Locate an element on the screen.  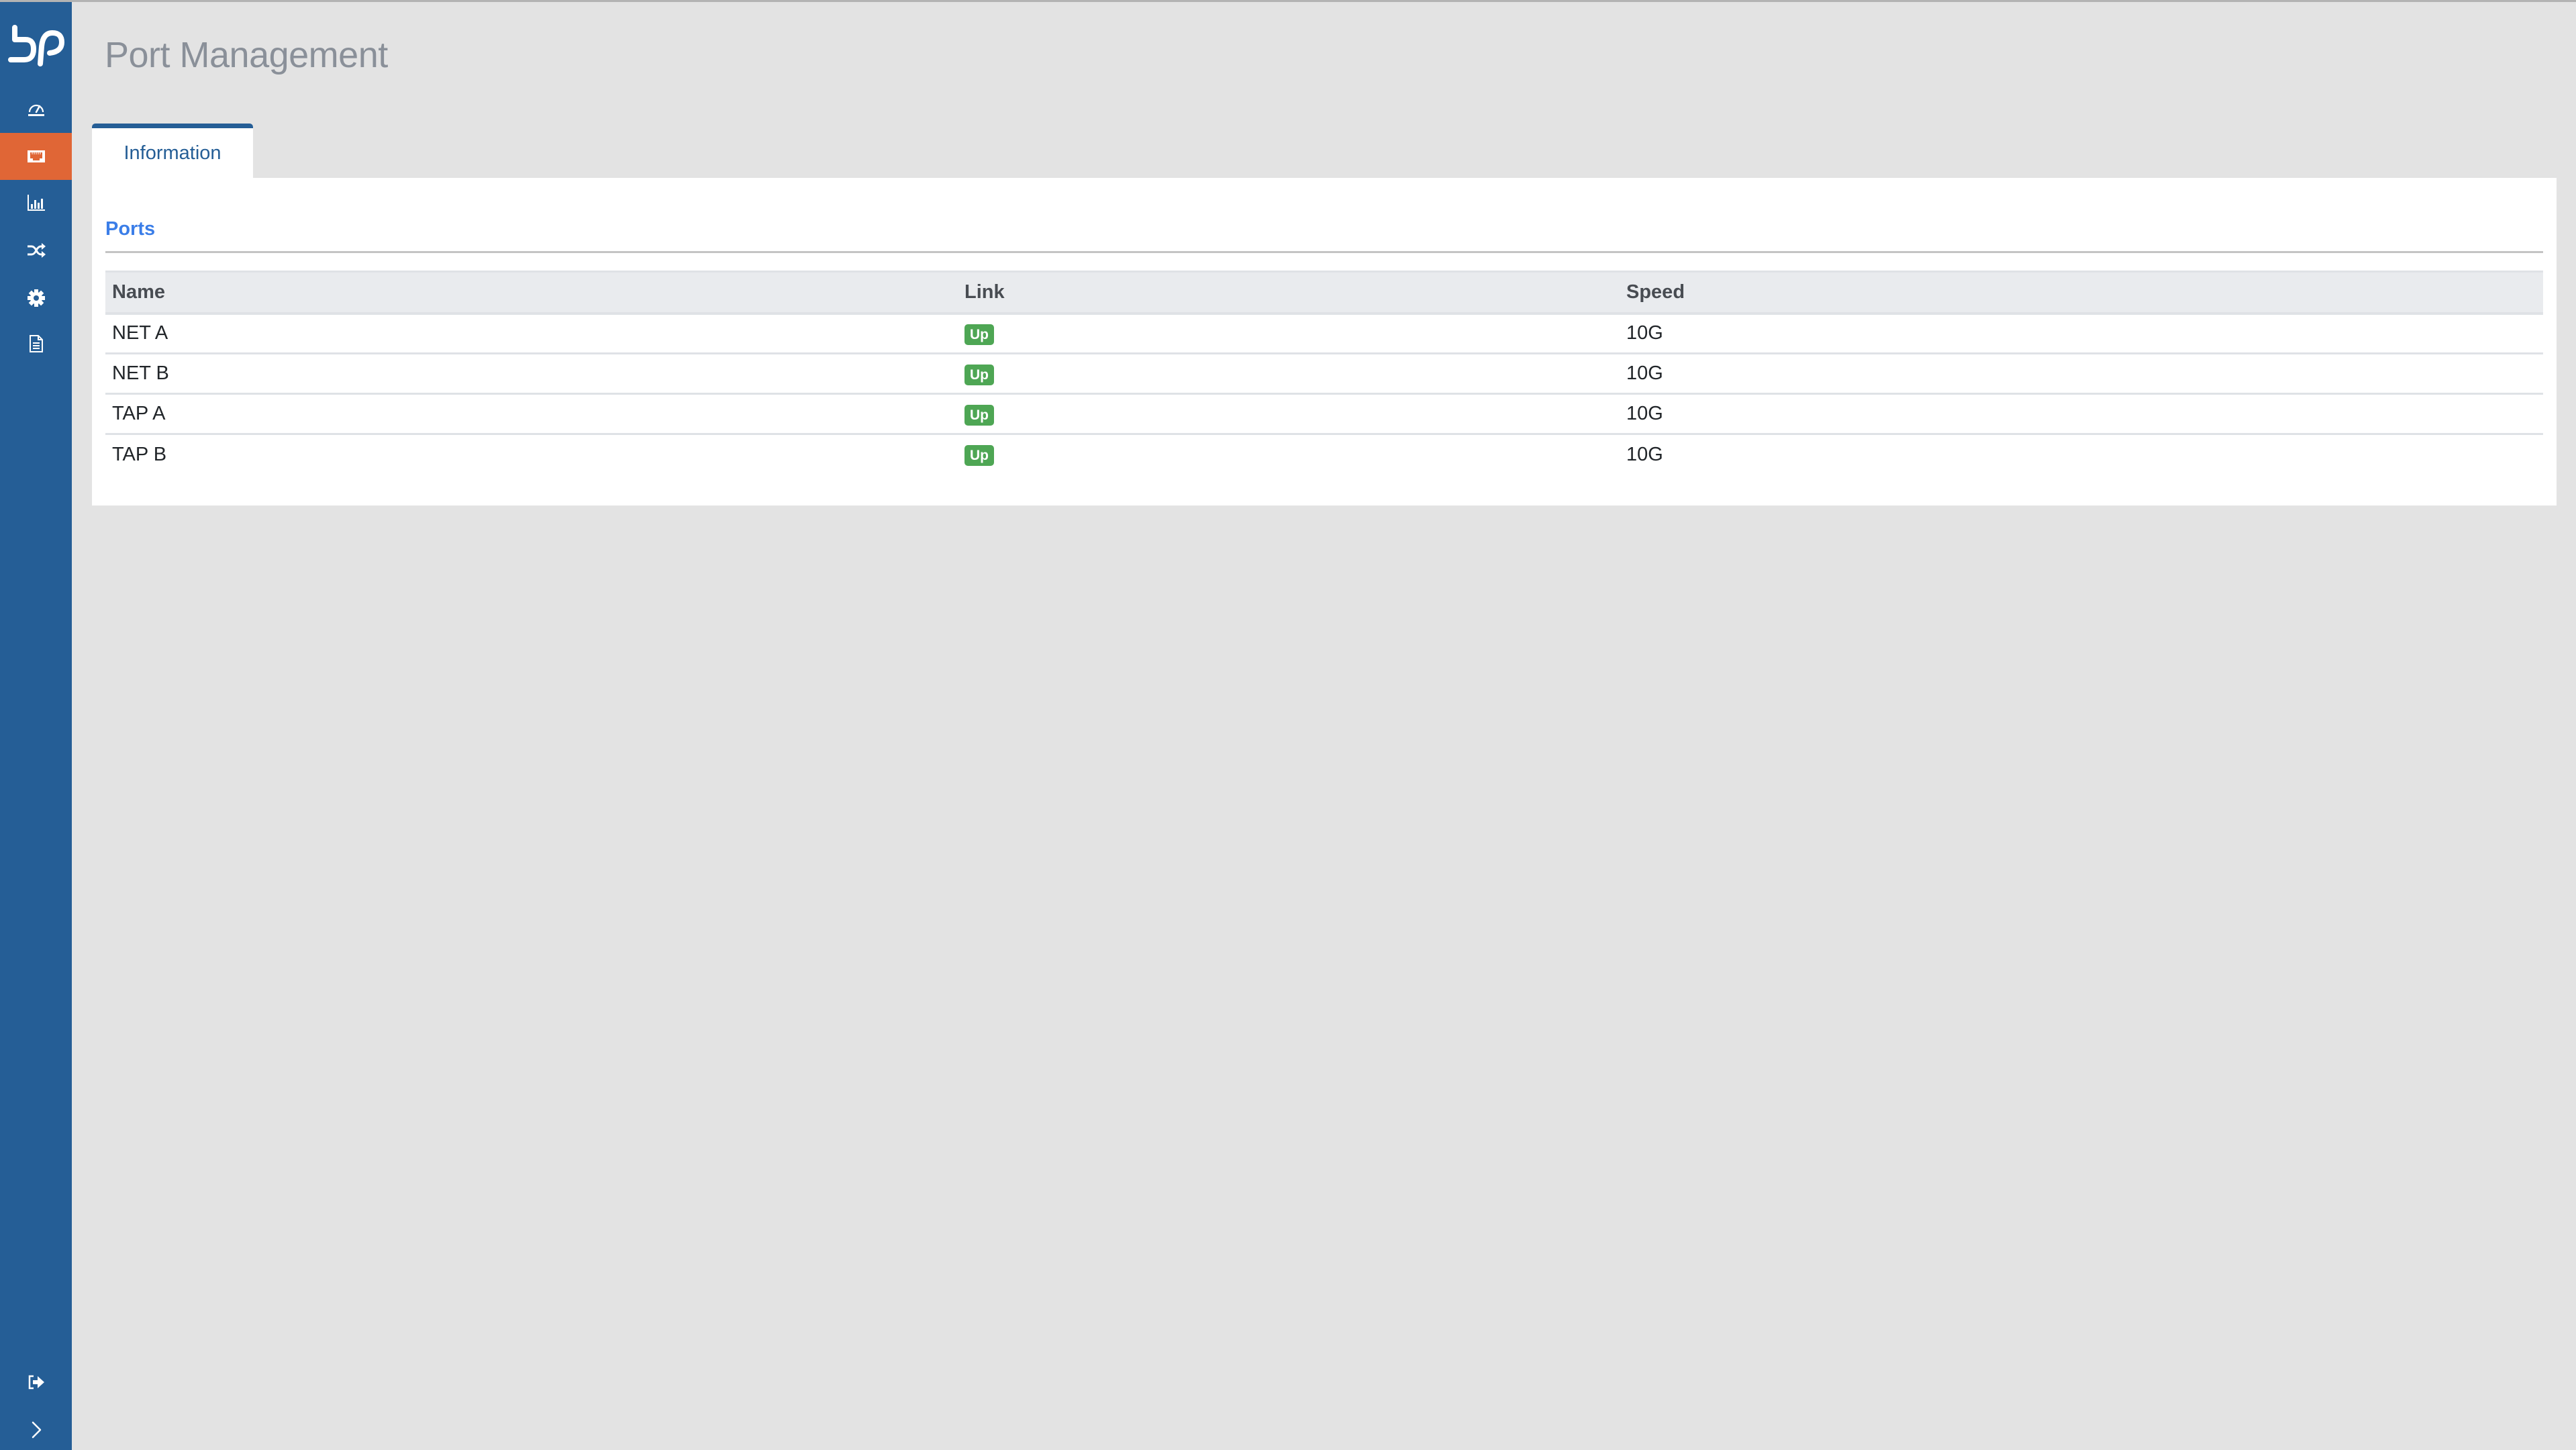
sidebar is located at coordinates (36, 726).